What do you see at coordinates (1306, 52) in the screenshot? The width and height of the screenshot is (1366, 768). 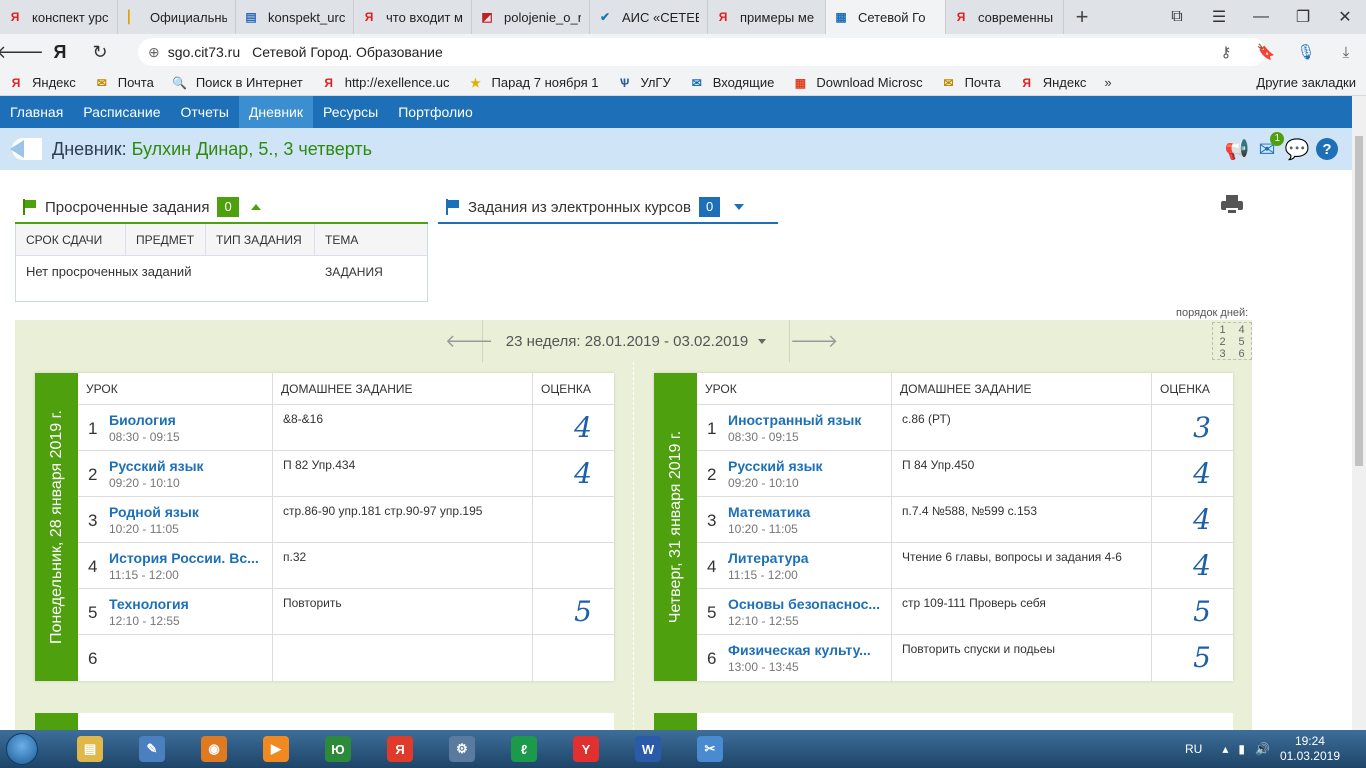 I see `microphone-icon: 🎙` at bounding box center [1306, 52].